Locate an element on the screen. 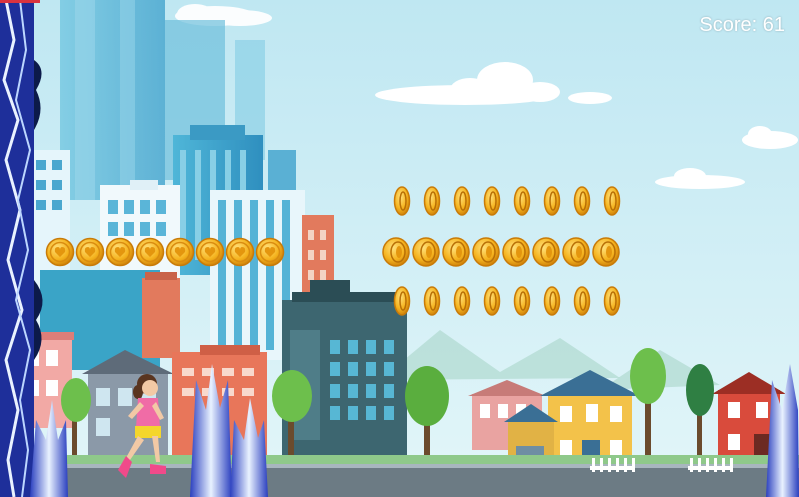 The image size is (799, 497). score-value: 61 is located at coordinates (773, 25).